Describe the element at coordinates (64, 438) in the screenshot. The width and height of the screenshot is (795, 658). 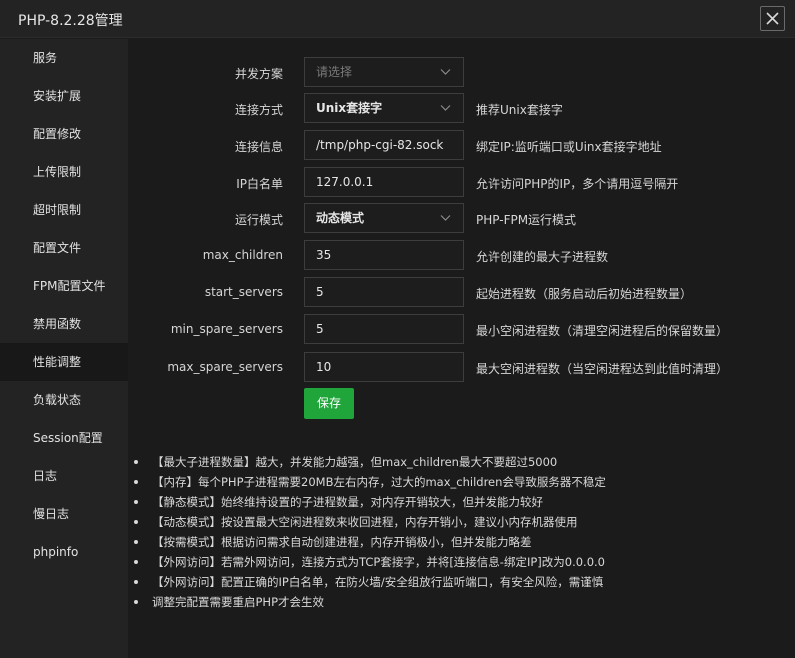
I see `sidebar-item-session-config: Session配置` at that location.